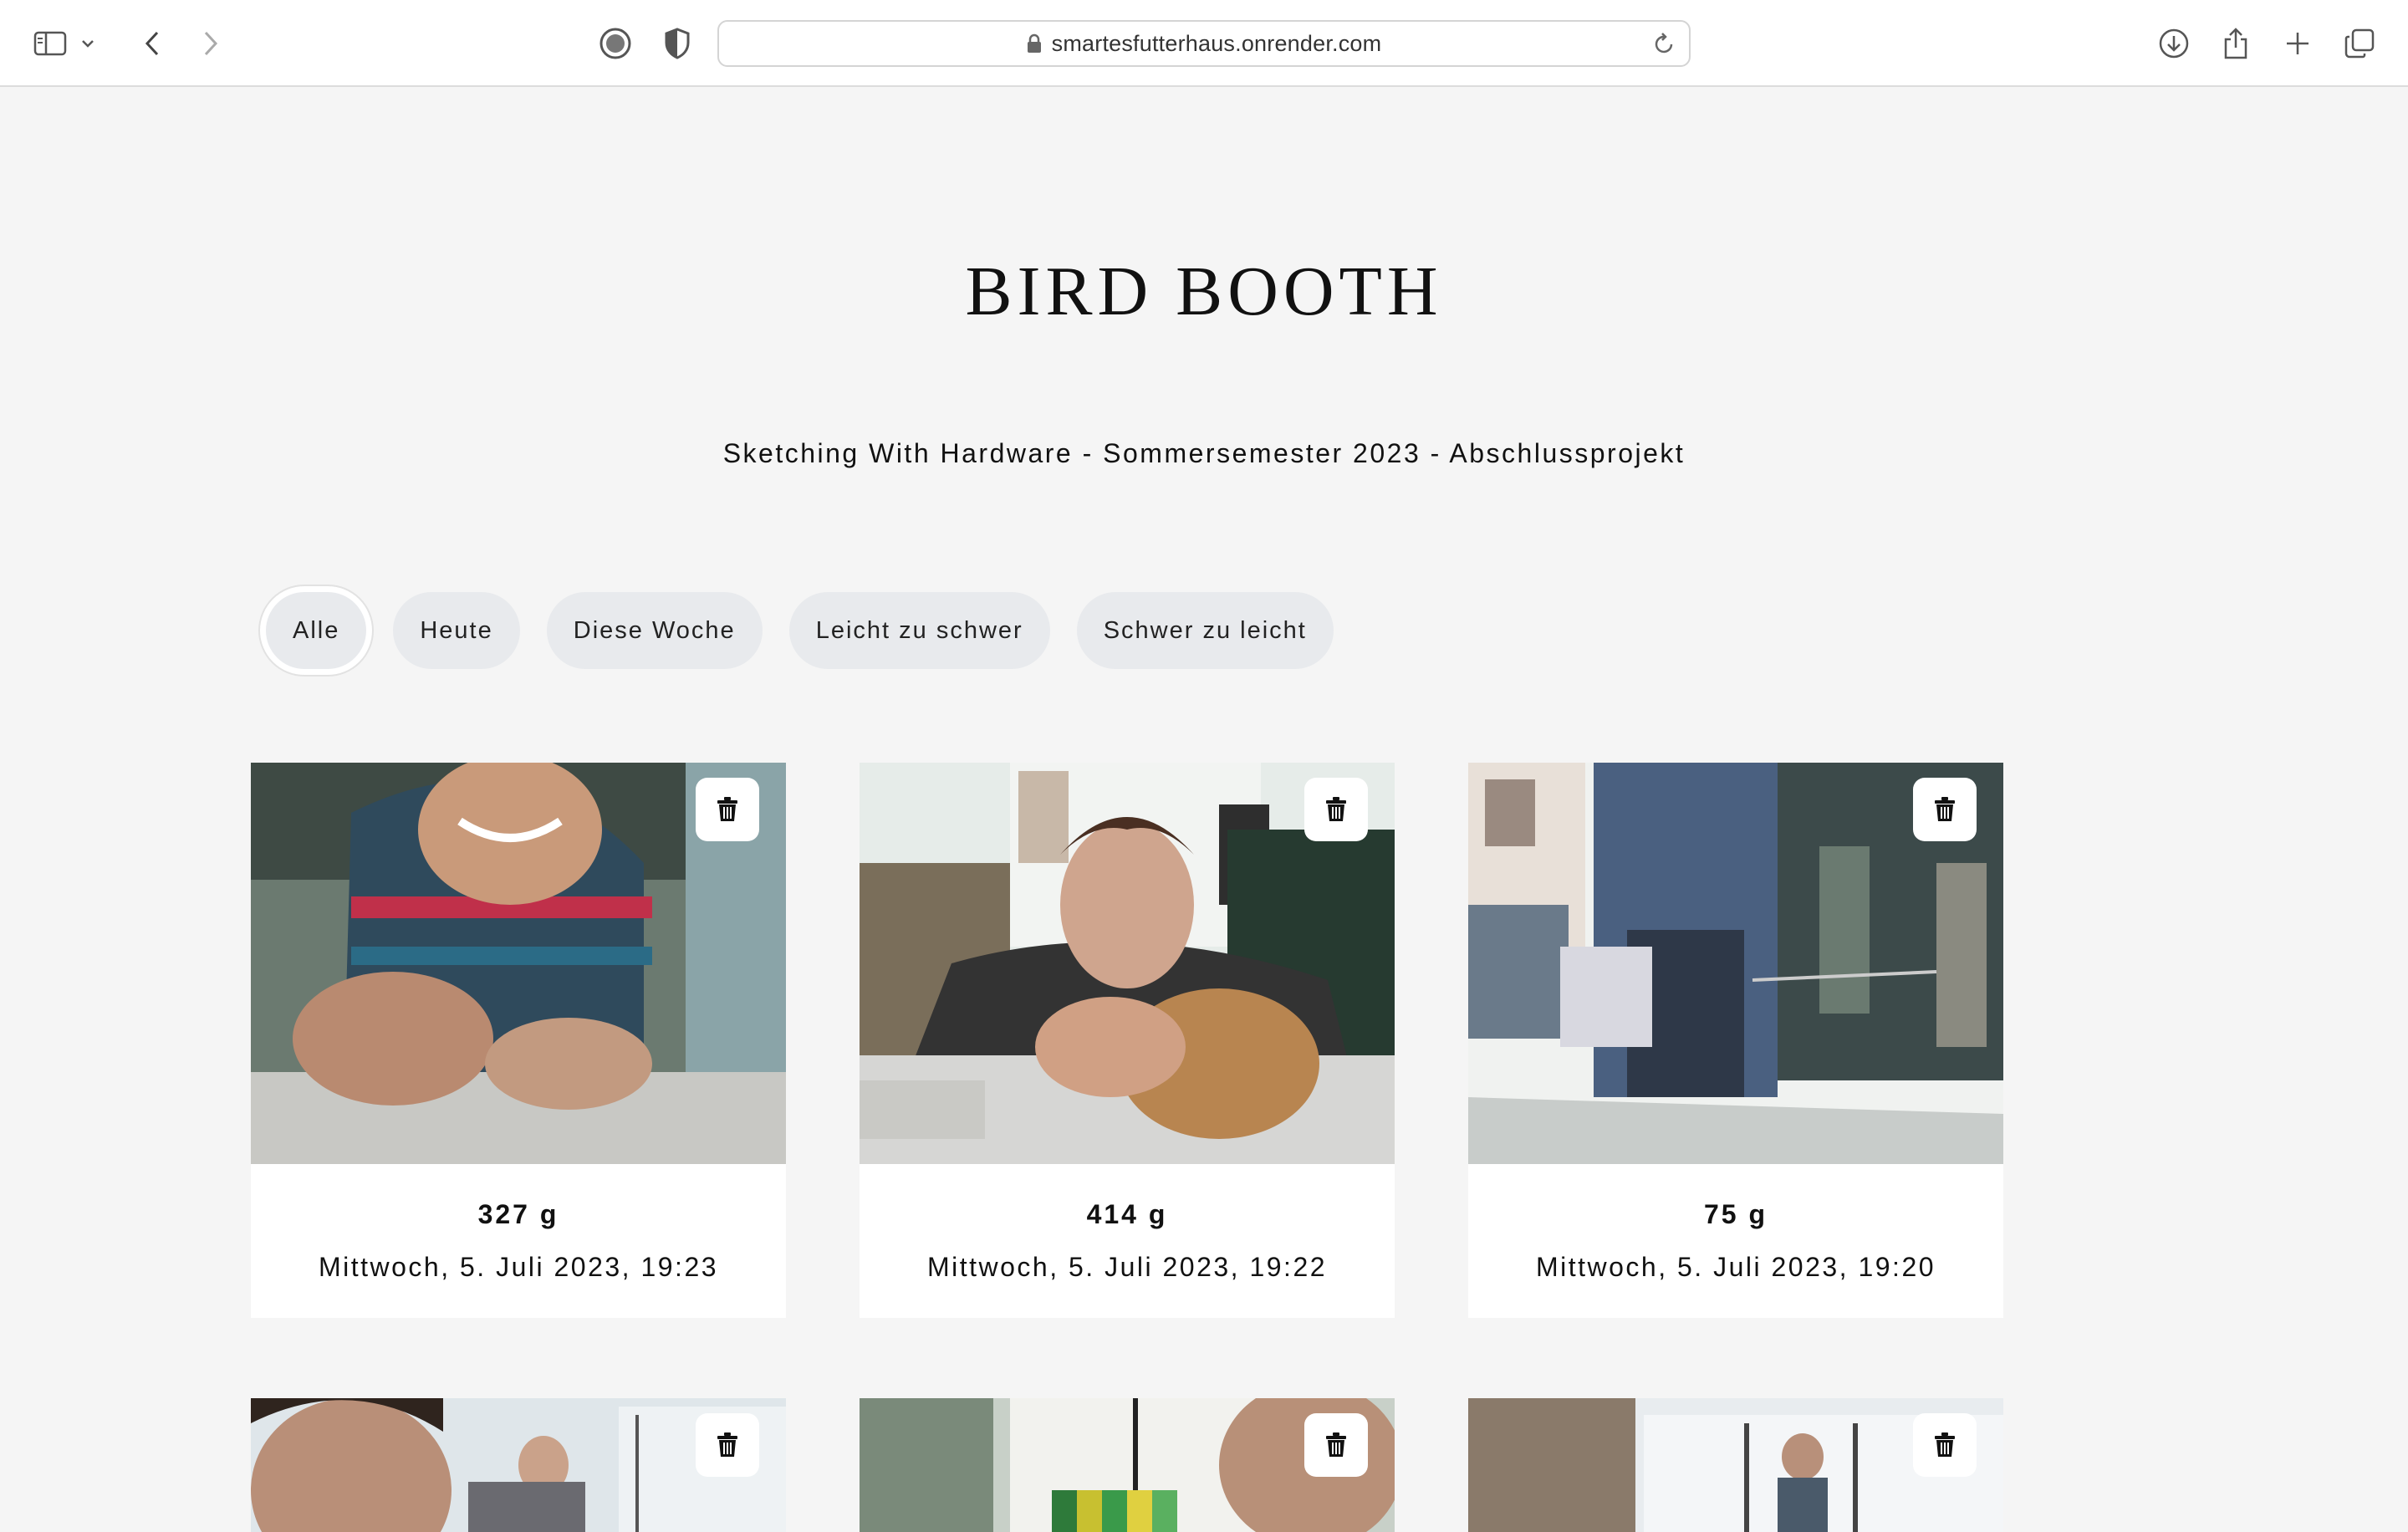 This screenshot has height=1532, width=2408. What do you see at coordinates (1736, 1214) in the screenshot?
I see `weight-label: 75 g` at bounding box center [1736, 1214].